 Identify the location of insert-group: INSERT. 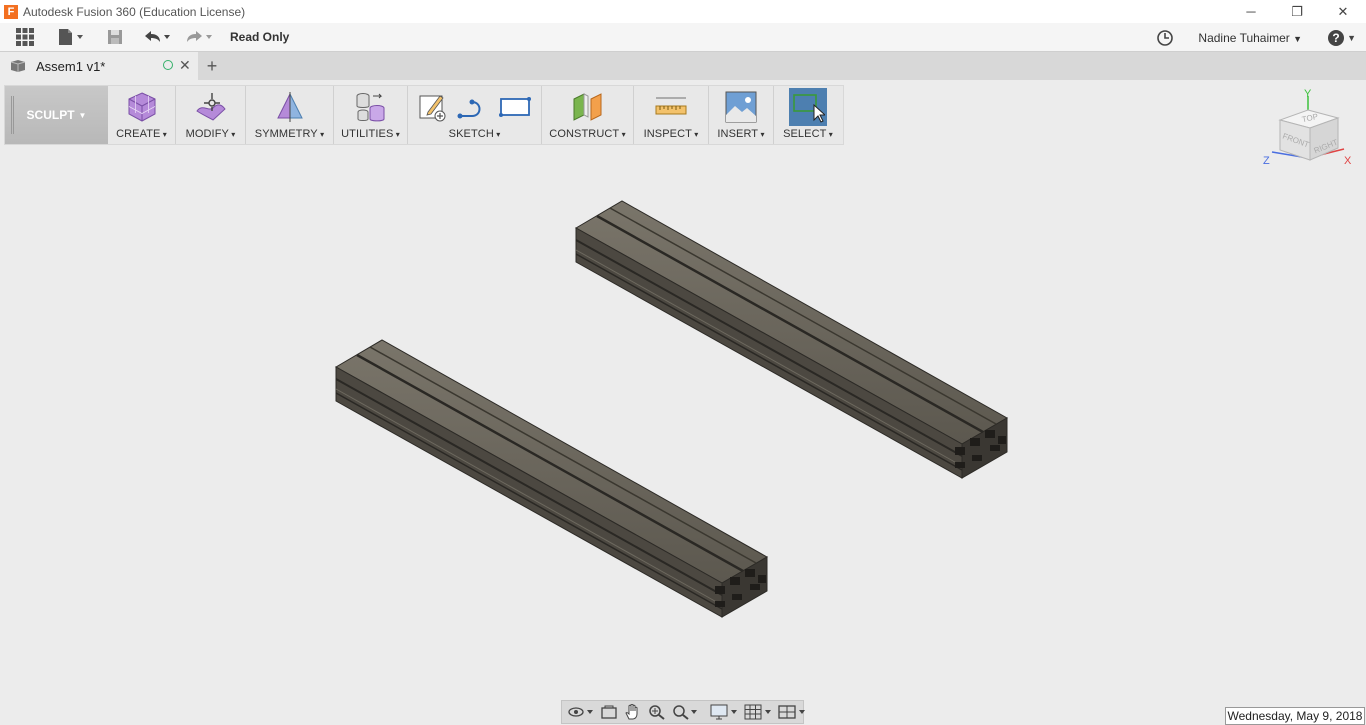
(741, 115).